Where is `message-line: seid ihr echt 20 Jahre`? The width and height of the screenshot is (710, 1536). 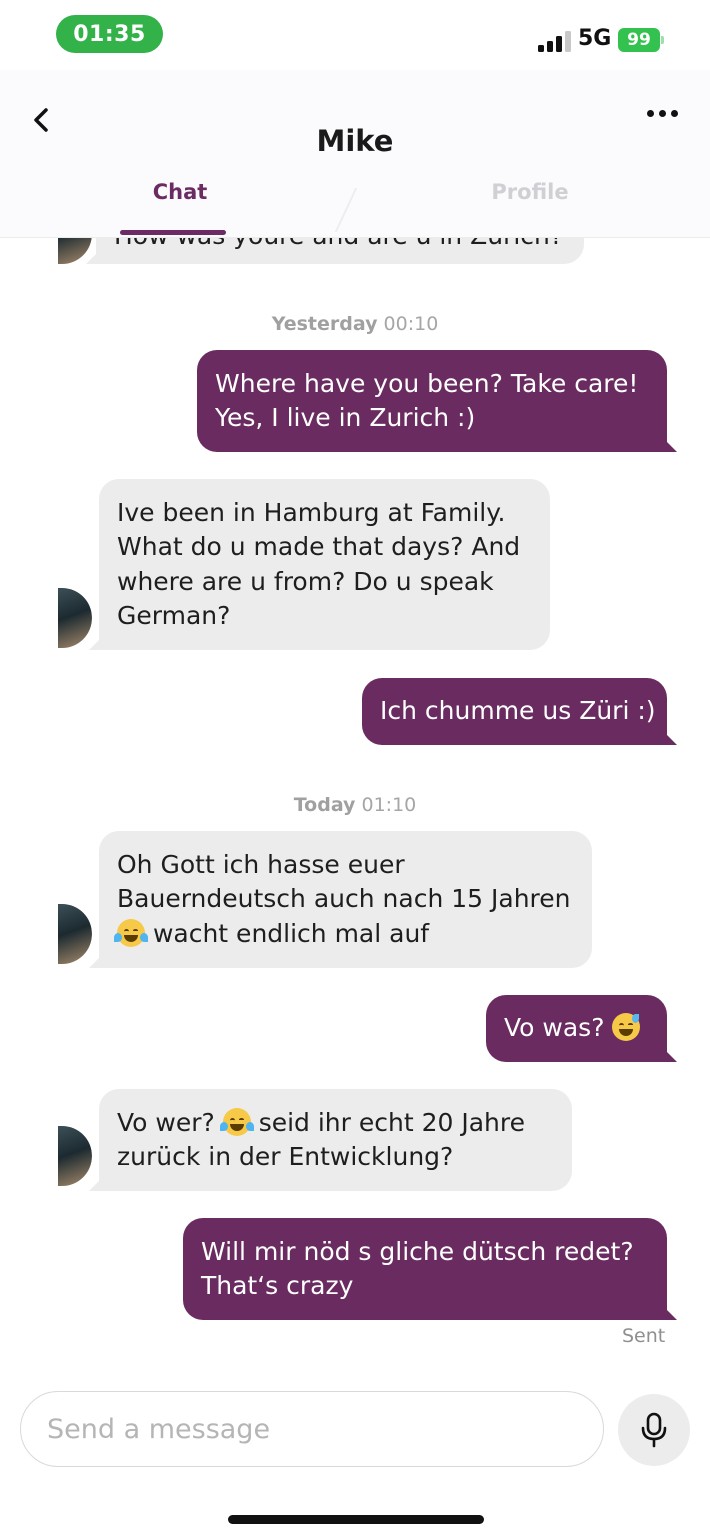 message-line: seid ihr echt 20 Jahre is located at coordinates (391, 1122).